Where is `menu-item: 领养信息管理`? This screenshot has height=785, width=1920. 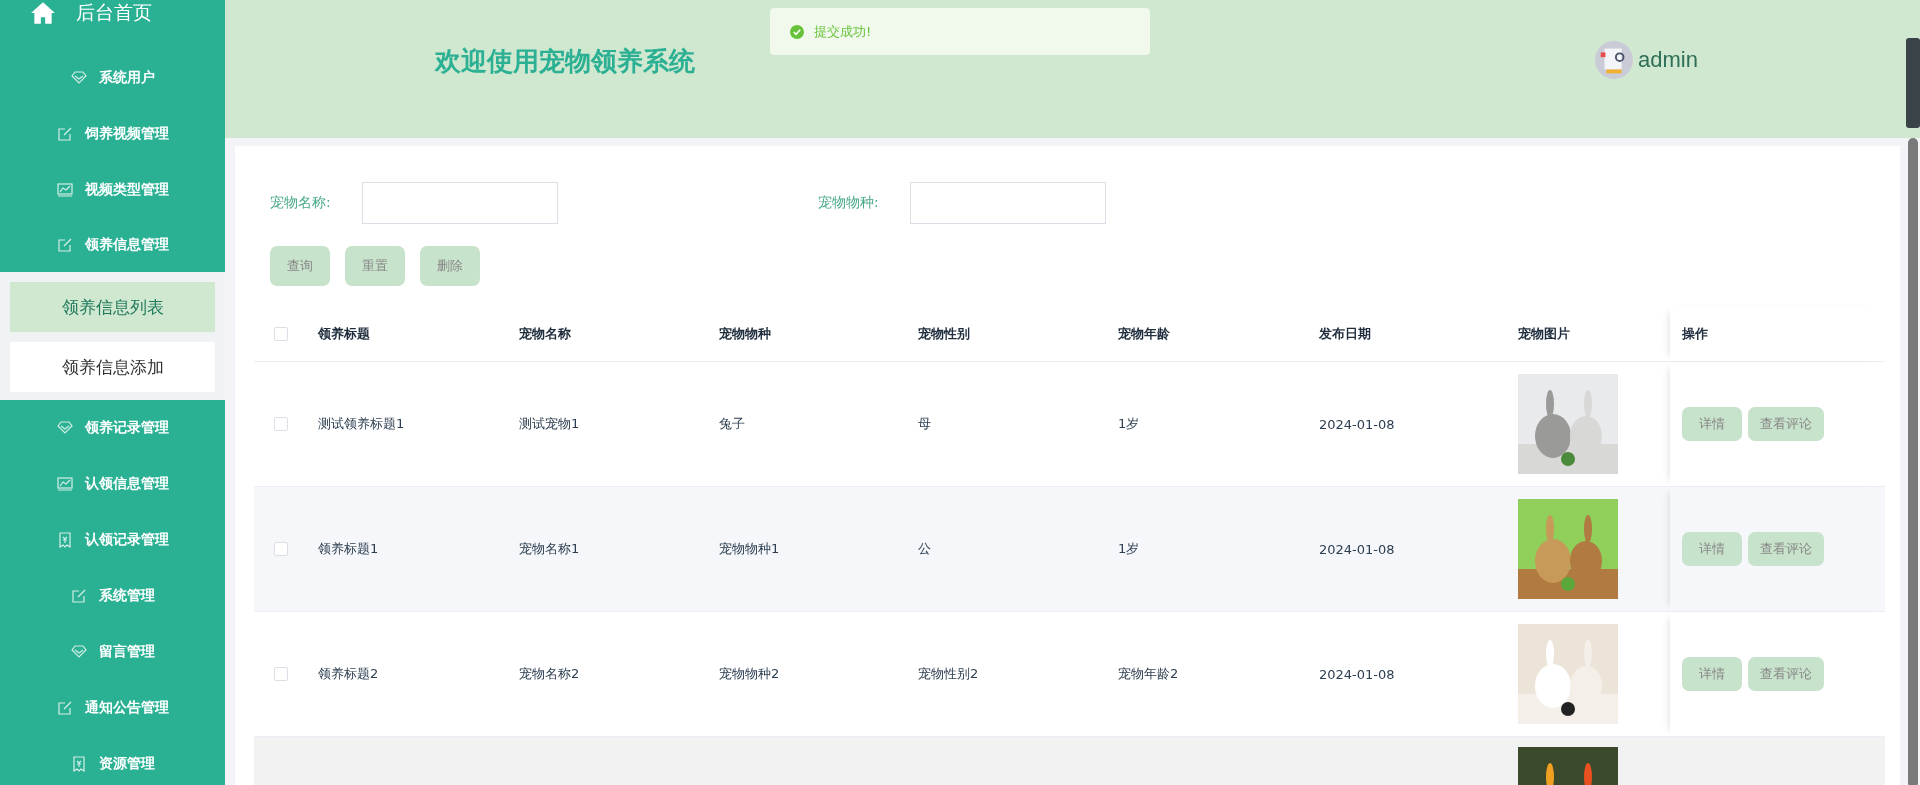 menu-item: 领养信息管理 is located at coordinates (112, 245).